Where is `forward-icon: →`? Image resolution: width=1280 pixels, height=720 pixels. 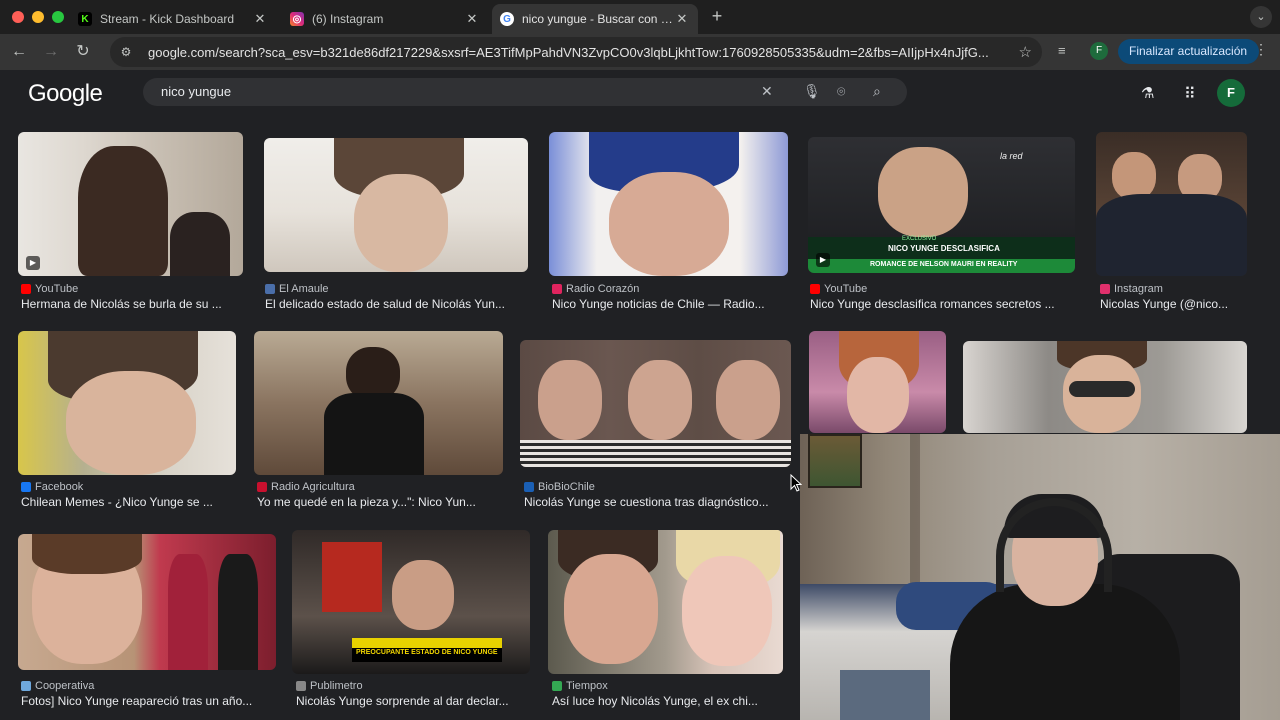 forward-icon: → is located at coordinates (51, 52).